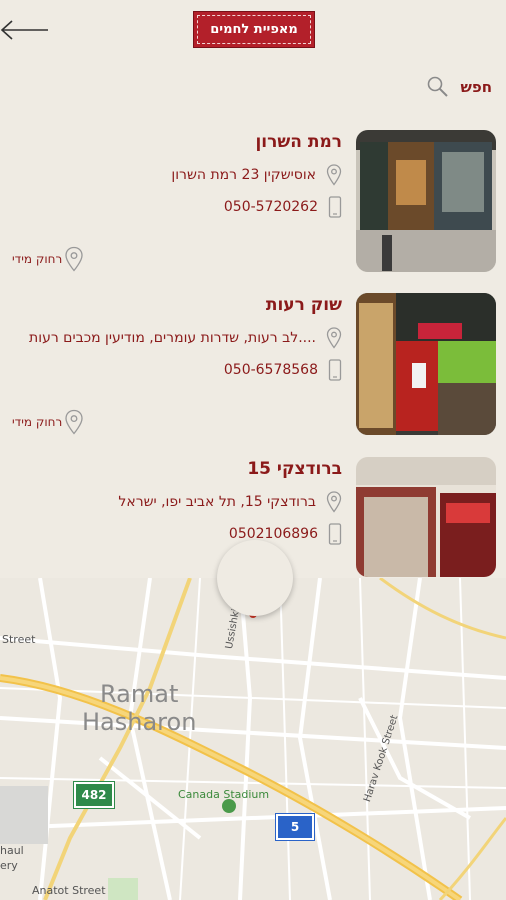 This screenshot has height=900, width=506. I want to click on store-phone: 050-5720262, so click(283, 207).